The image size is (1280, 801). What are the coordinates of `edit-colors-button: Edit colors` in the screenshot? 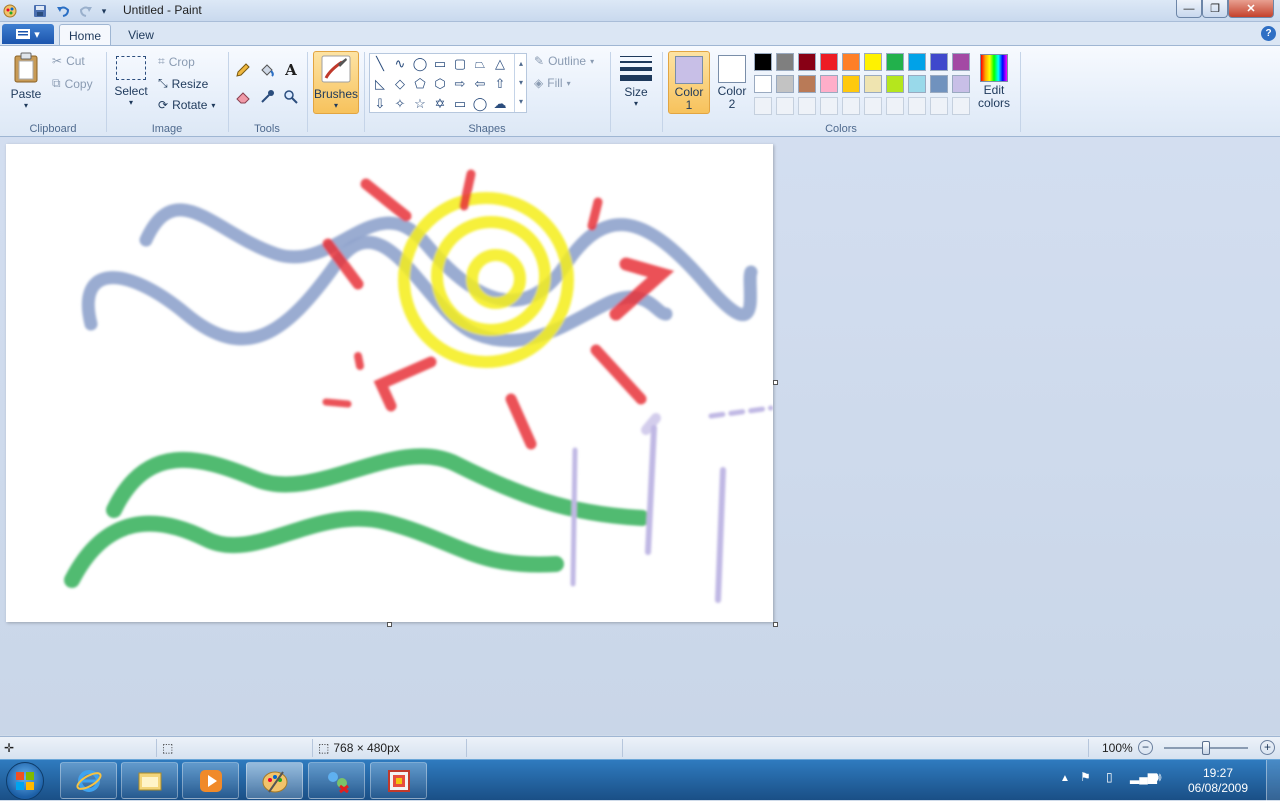 It's located at (994, 82).